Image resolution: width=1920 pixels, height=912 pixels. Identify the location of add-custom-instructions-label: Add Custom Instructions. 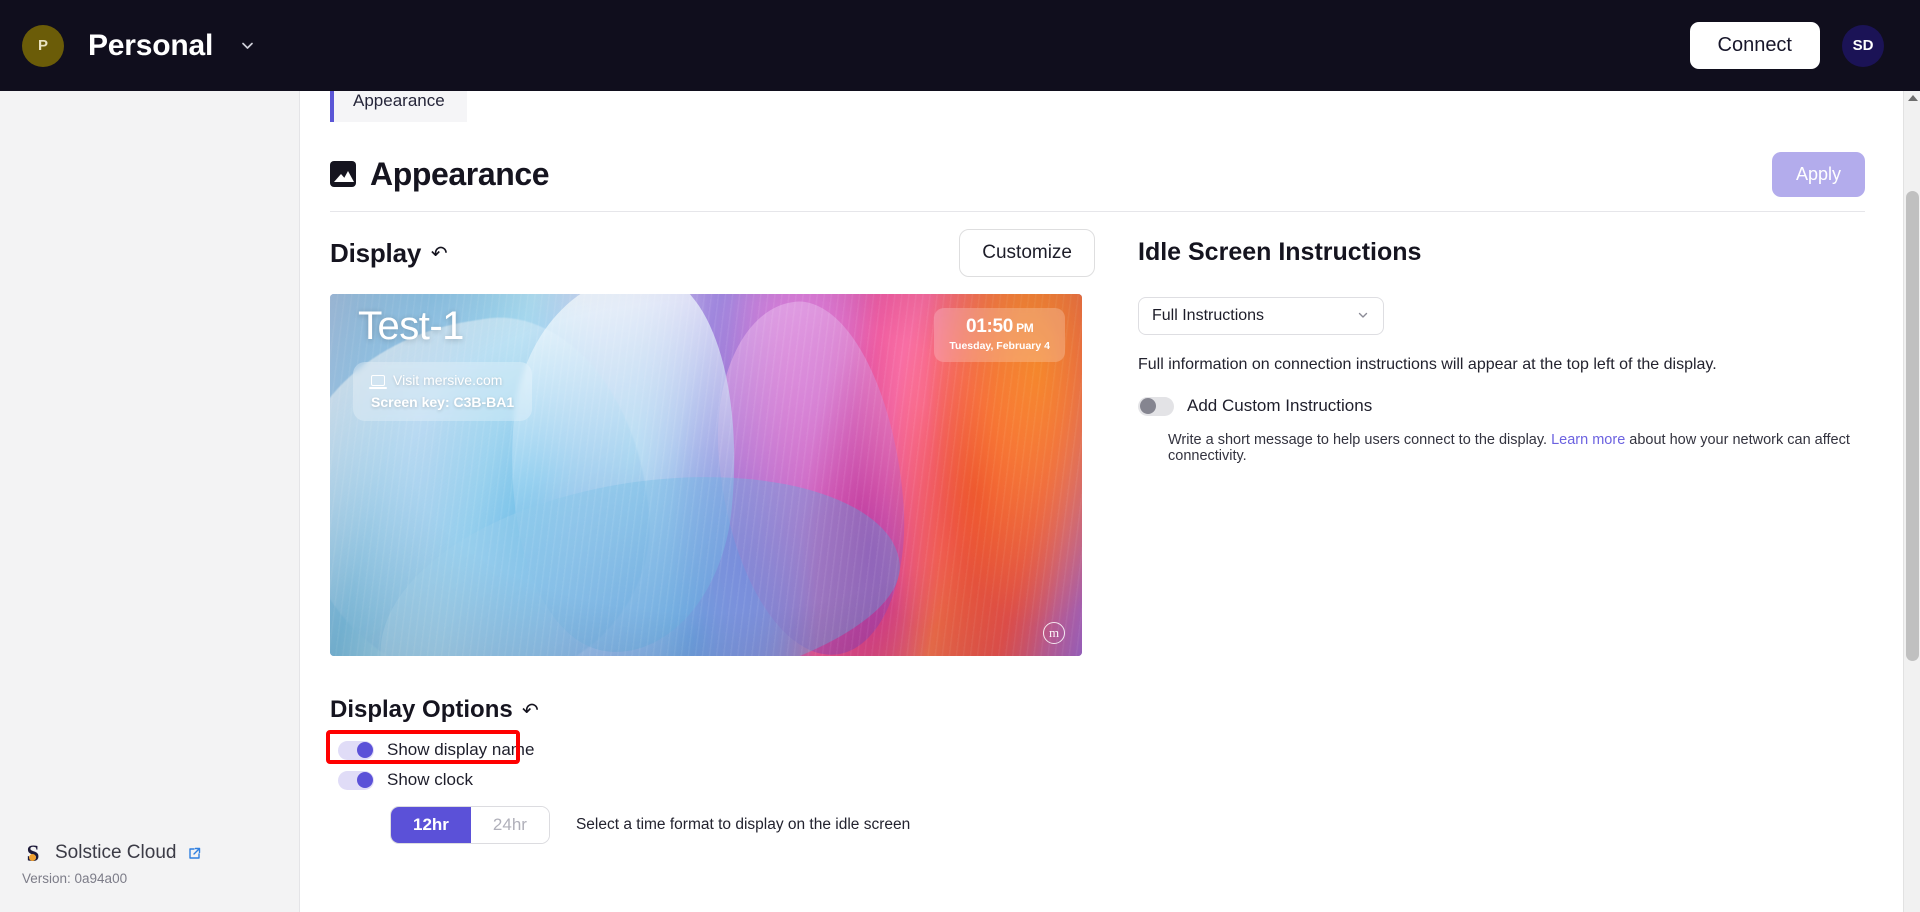
(1280, 405).